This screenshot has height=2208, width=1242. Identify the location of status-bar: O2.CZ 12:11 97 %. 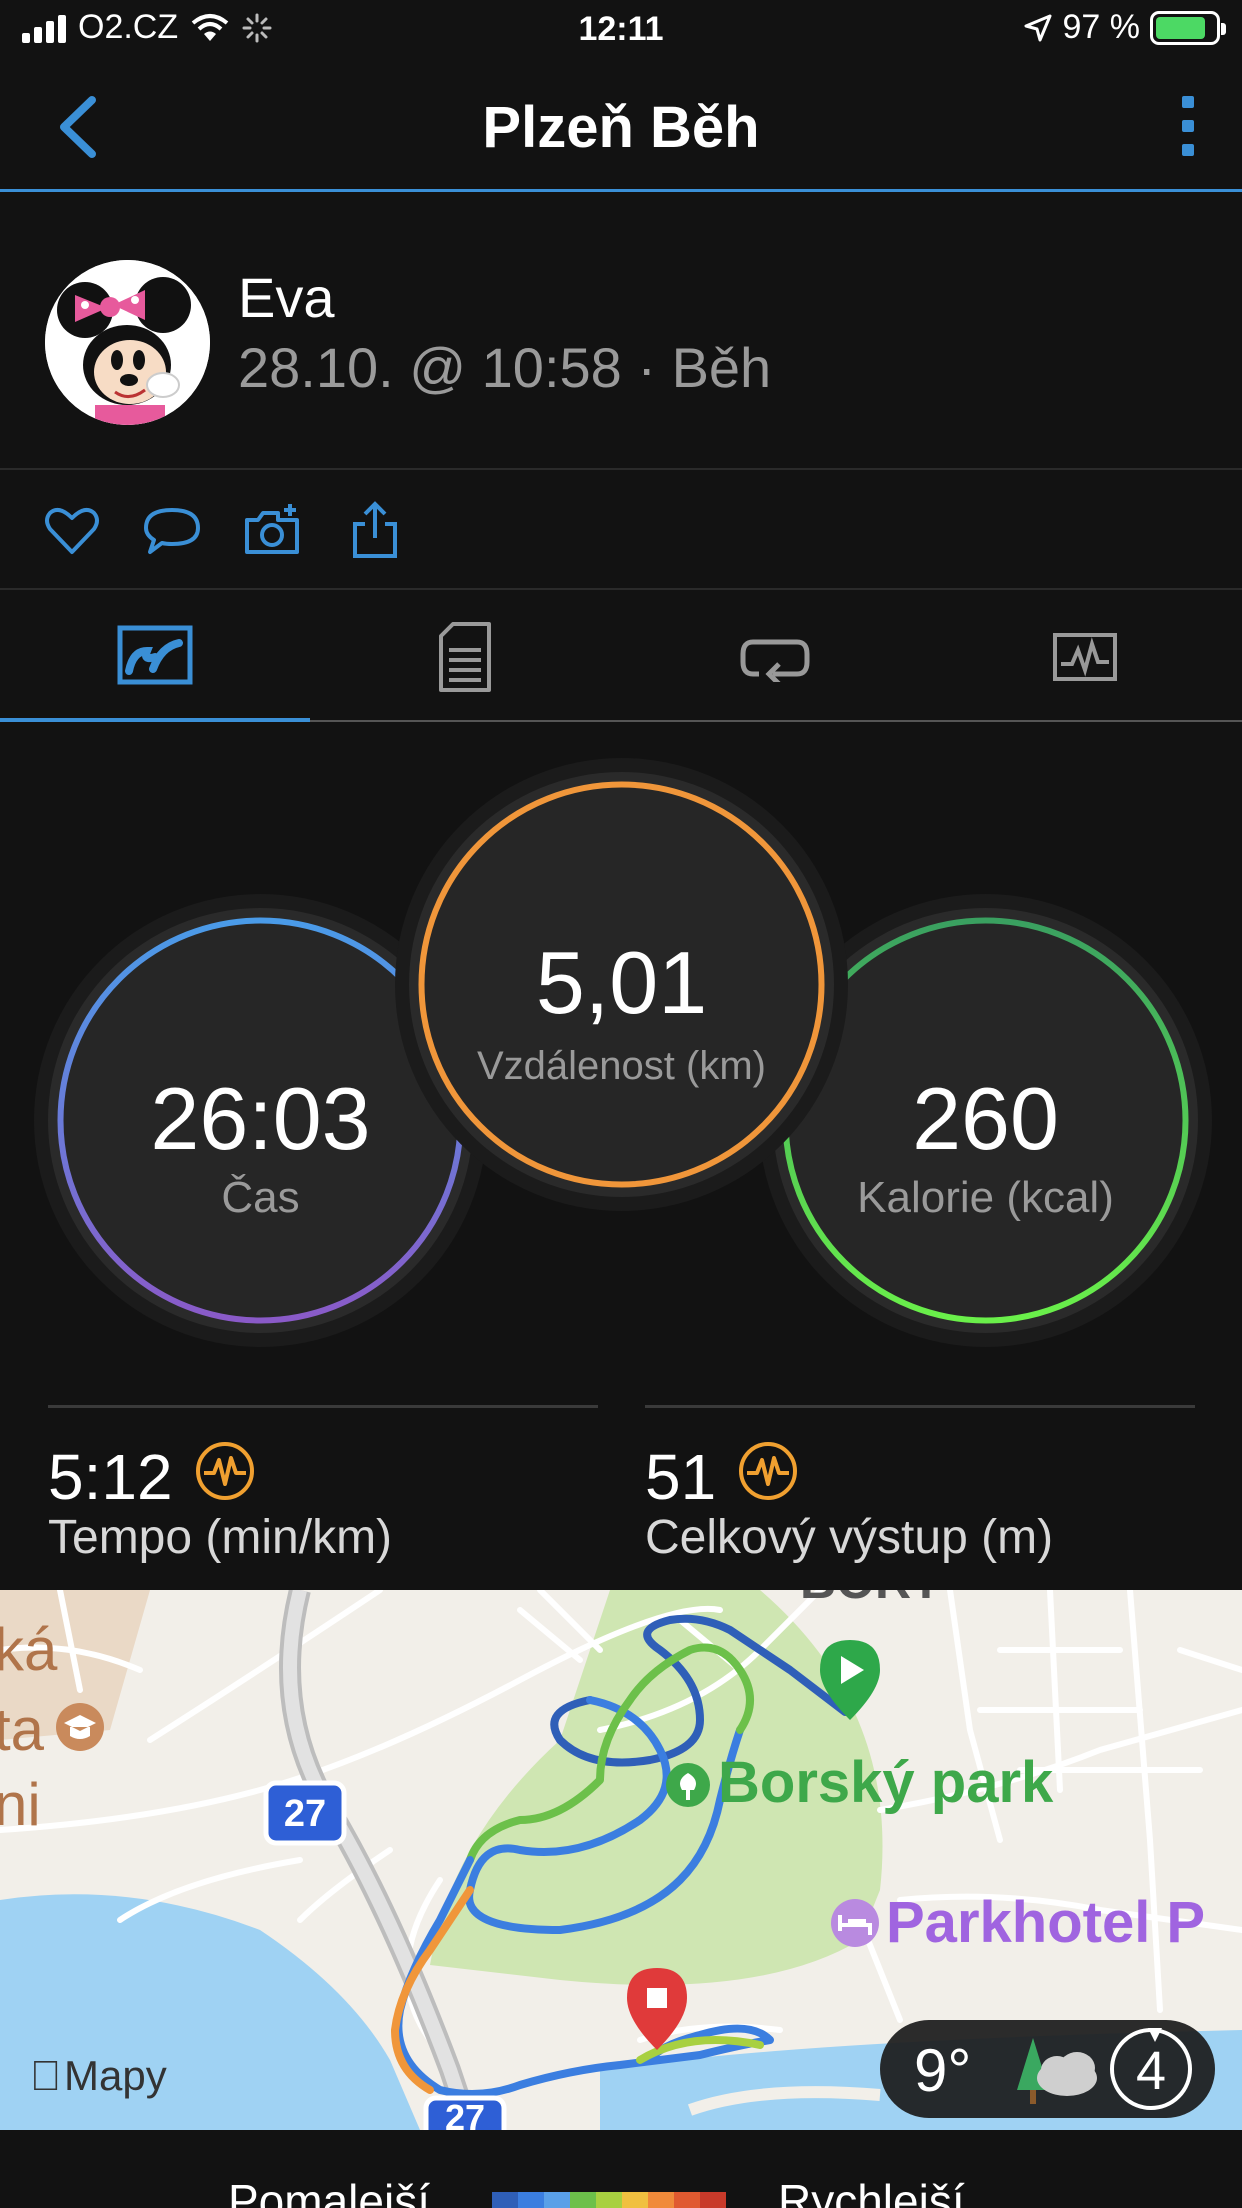
(621, 31).